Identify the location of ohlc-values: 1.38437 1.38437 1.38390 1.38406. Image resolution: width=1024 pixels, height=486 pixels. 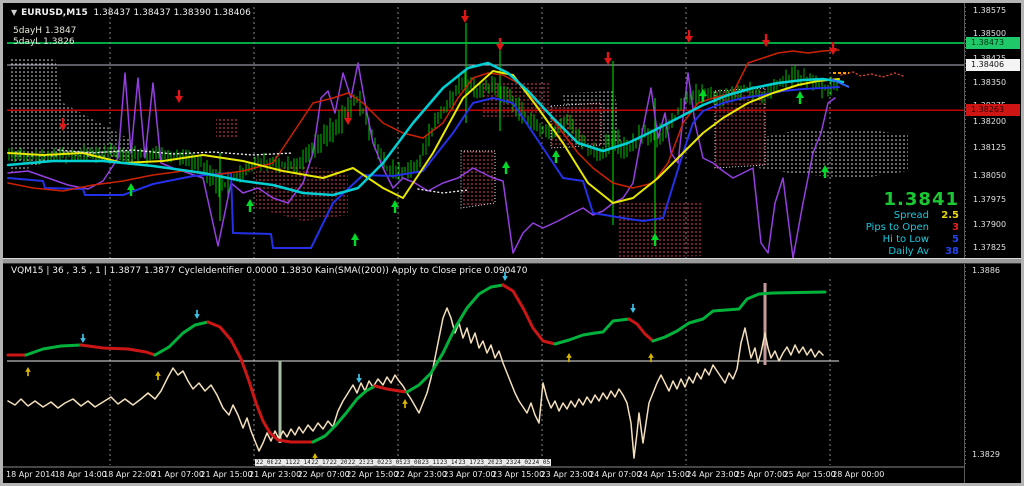
(172, 13).